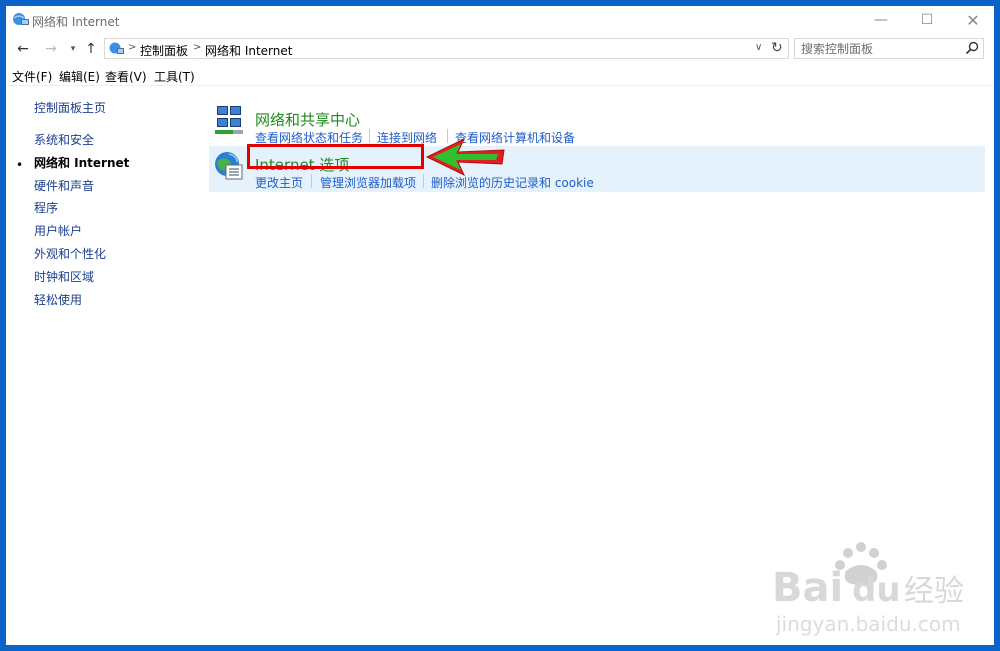  I want to click on minimize-button: —, so click(881, 20).